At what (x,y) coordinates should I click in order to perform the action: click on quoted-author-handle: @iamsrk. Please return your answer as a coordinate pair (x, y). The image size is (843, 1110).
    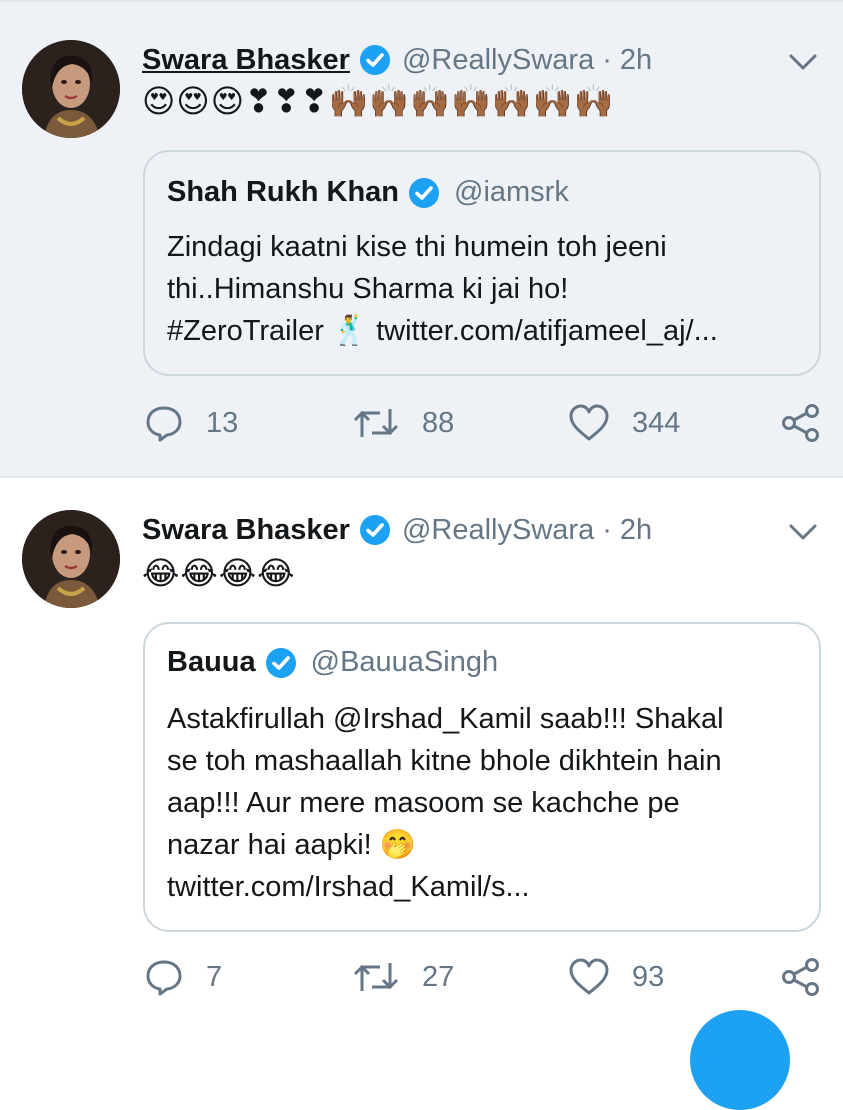
    Looking at the image, I should click on (511, 192).